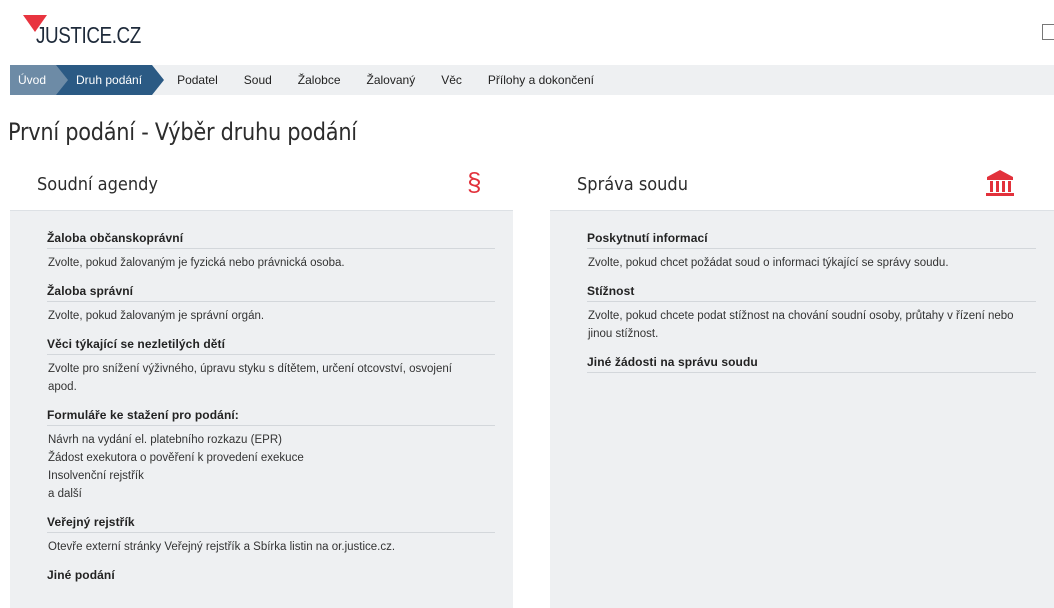  I want to click on description-line: Insolvenční rejstřík, so click(96, 476).